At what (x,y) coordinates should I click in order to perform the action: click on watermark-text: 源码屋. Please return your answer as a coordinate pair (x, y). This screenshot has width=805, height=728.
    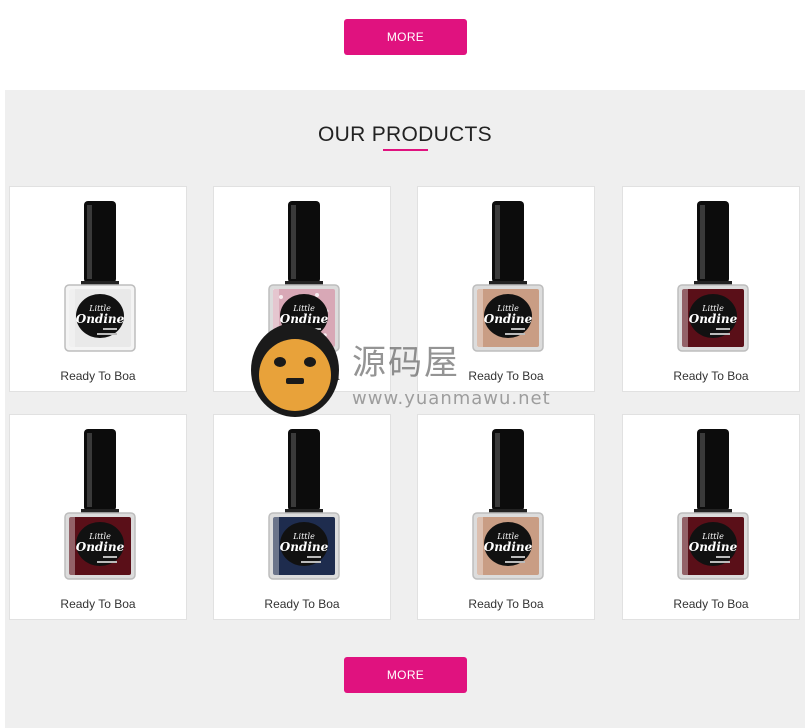
    Looking at the image, I should click on (406, 363).